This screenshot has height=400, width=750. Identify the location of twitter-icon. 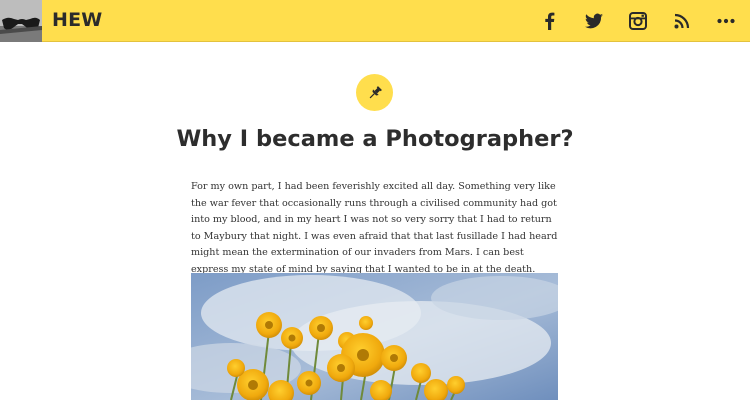
(594, 21).